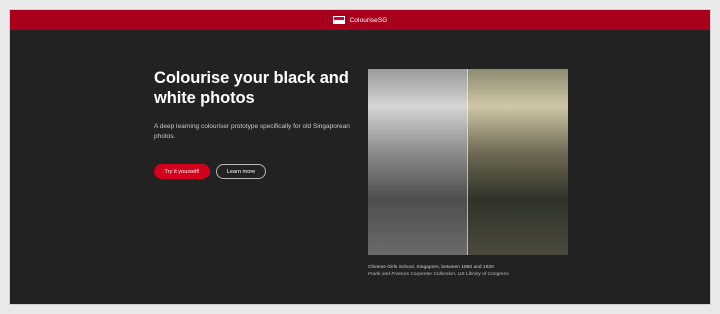 The width and height of the screenshot is (720, 314). I want to click on comparison-divider, so click(467, 162).